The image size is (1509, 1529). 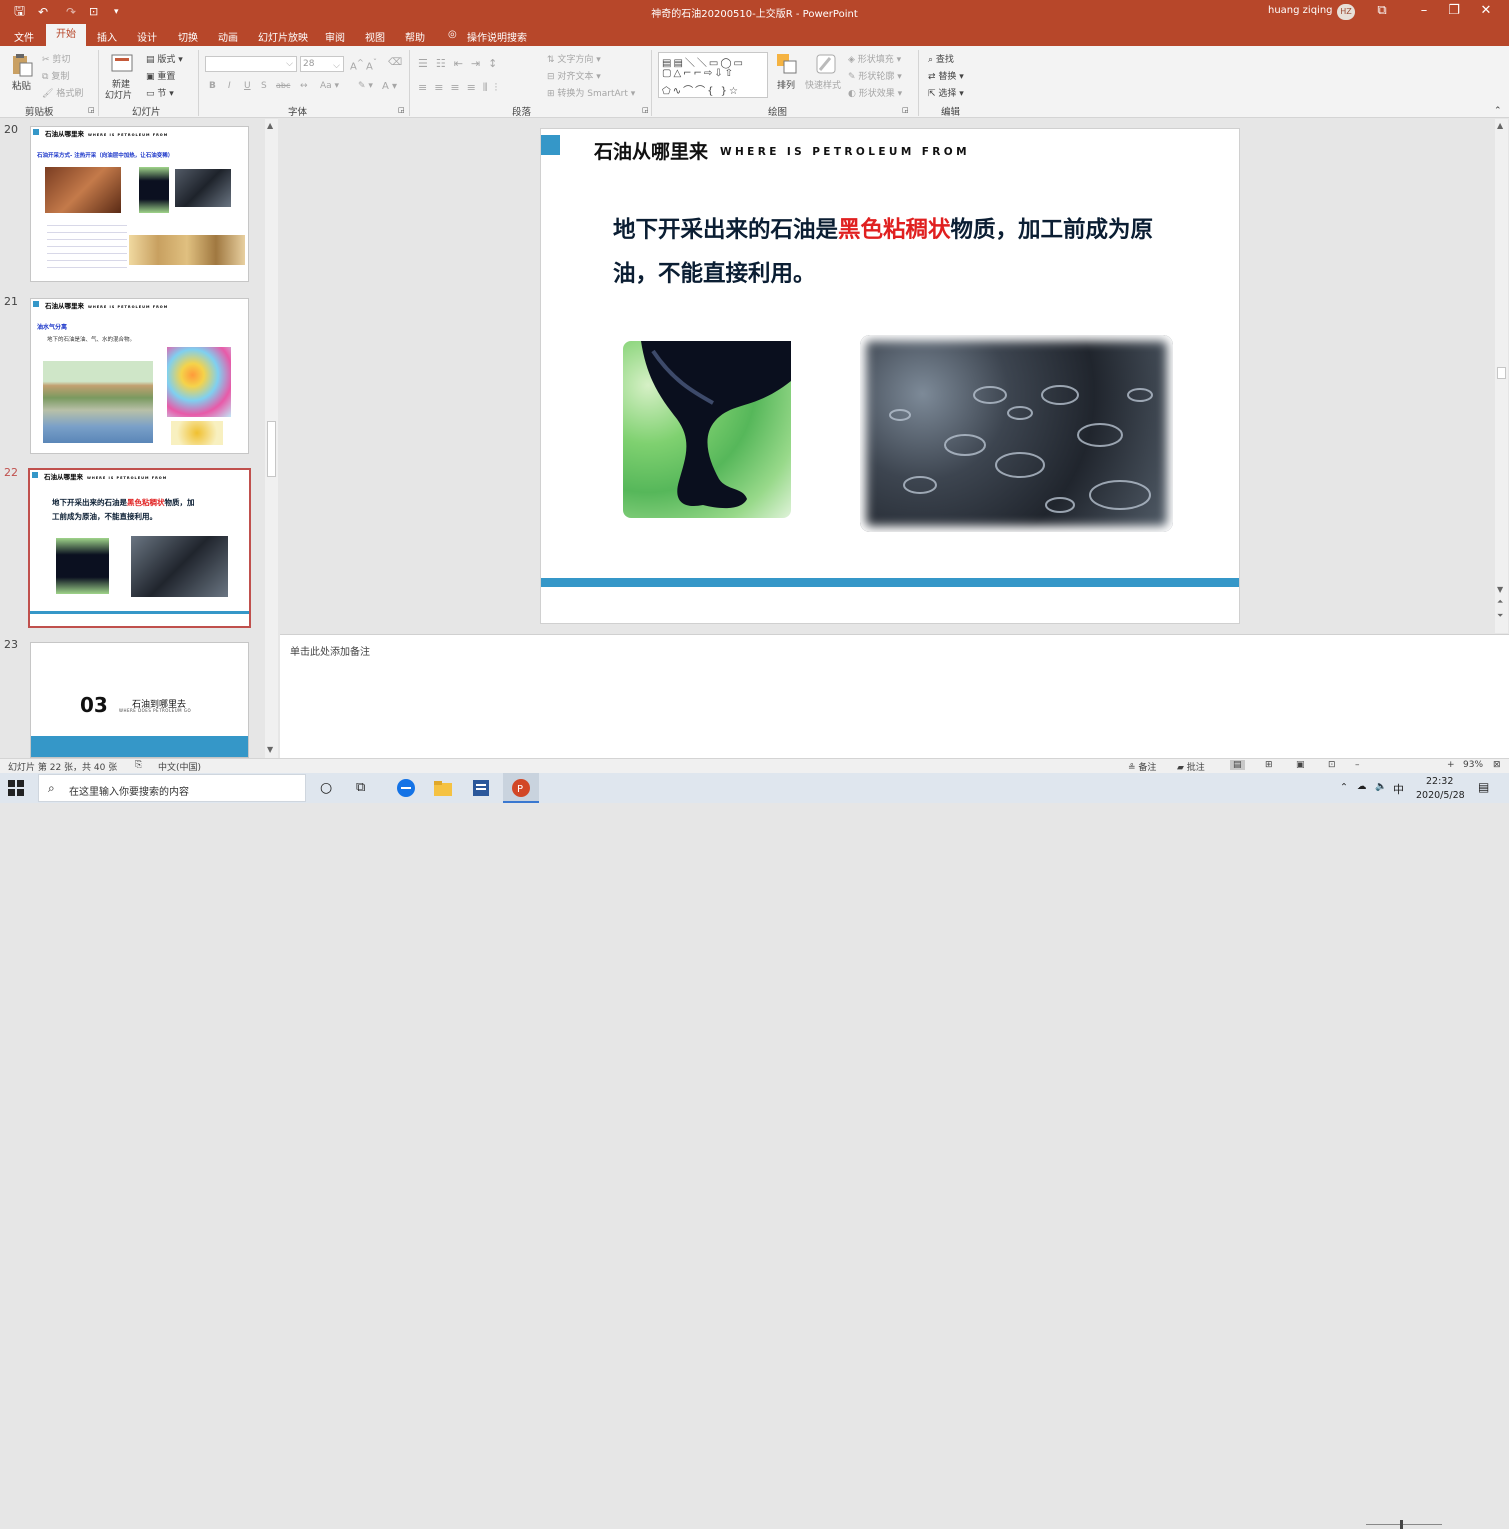 I want to click on maximize-icon: ❐, so click(x=1454, y=10).